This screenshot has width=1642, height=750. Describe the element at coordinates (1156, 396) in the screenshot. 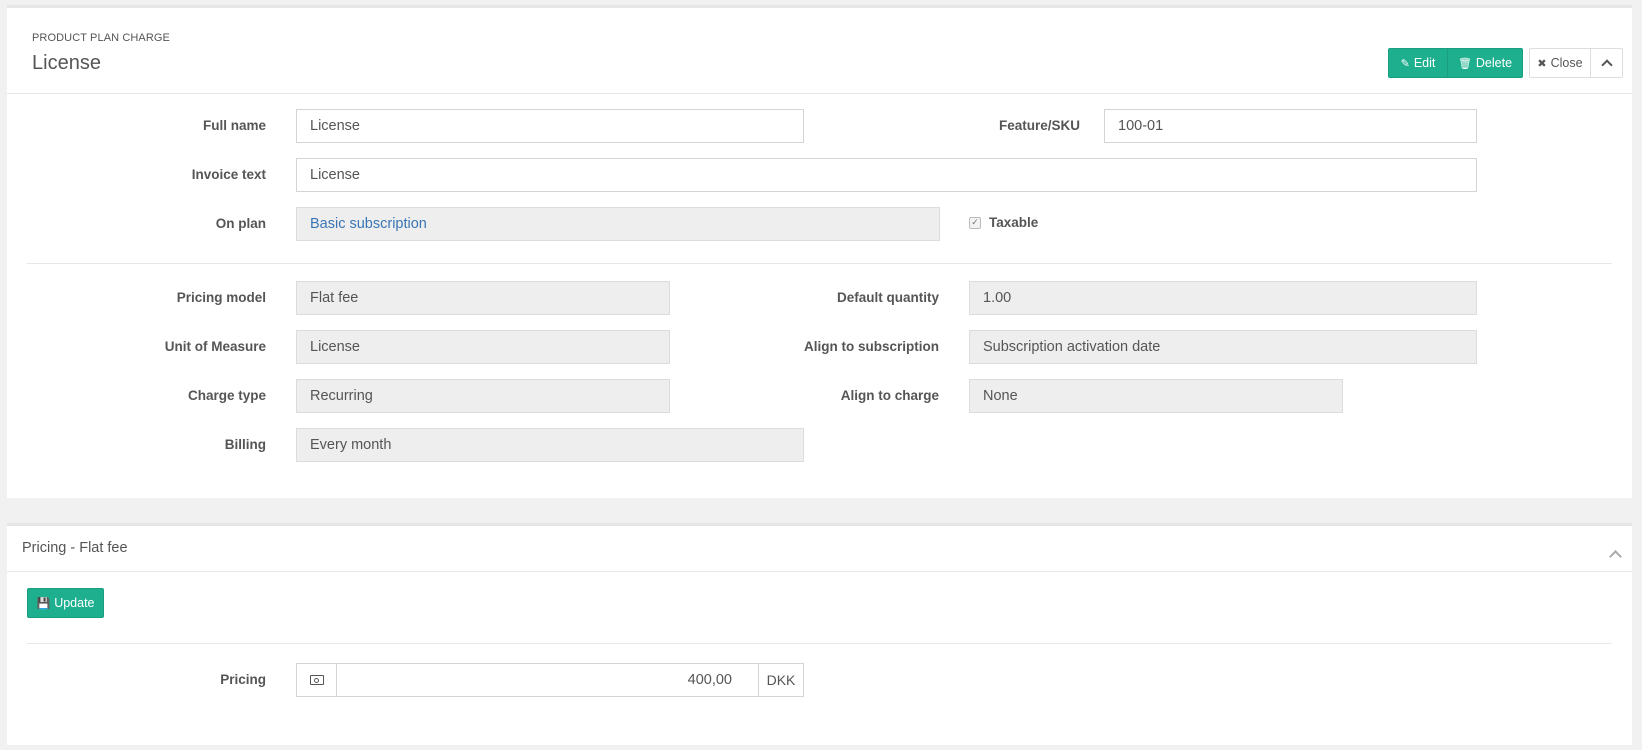

I see `align-to-charge-field: None` at that location.